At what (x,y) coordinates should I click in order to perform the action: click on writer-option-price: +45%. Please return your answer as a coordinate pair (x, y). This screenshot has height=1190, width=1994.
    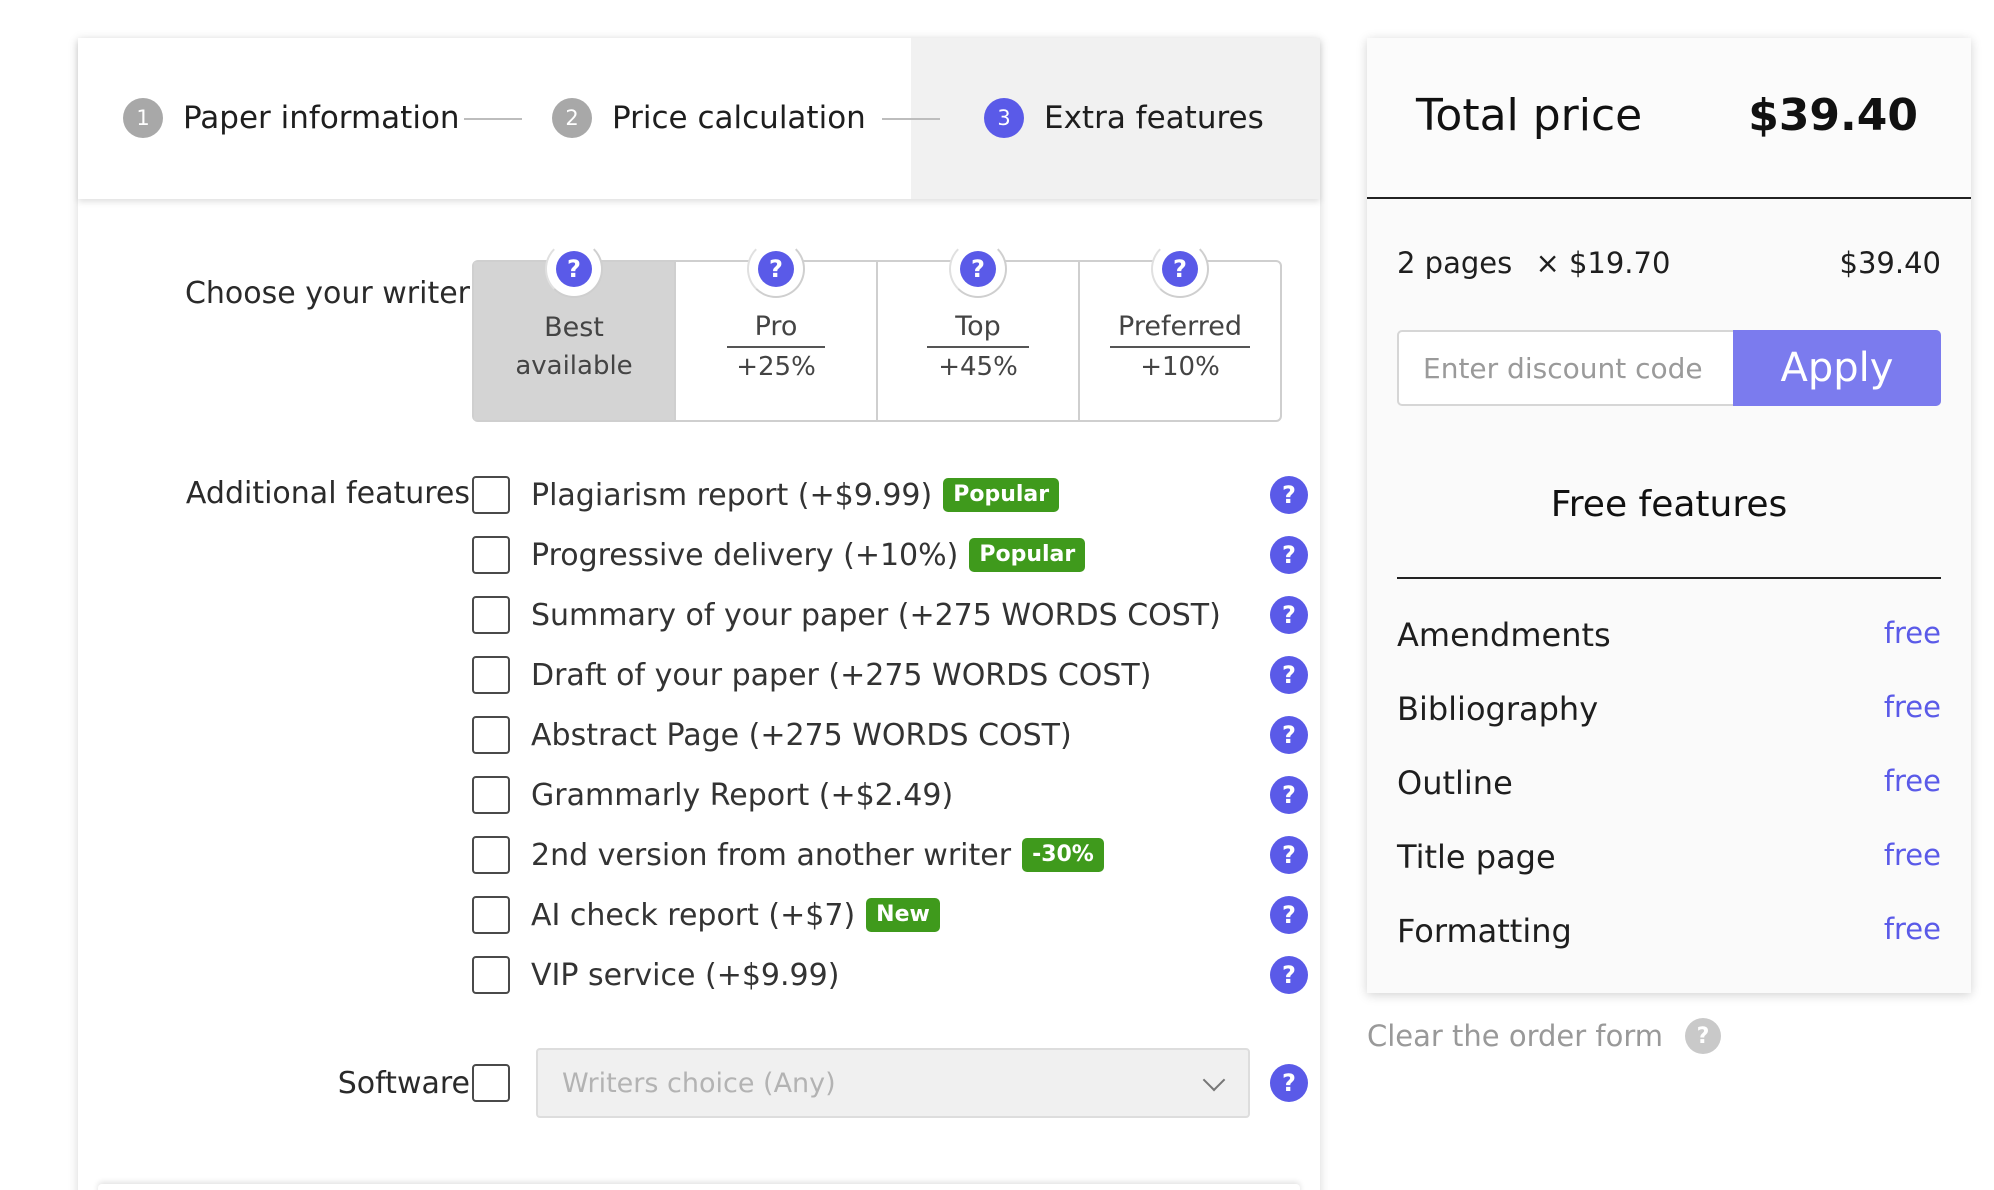
    Looking at the image, I should click on (978, 367).